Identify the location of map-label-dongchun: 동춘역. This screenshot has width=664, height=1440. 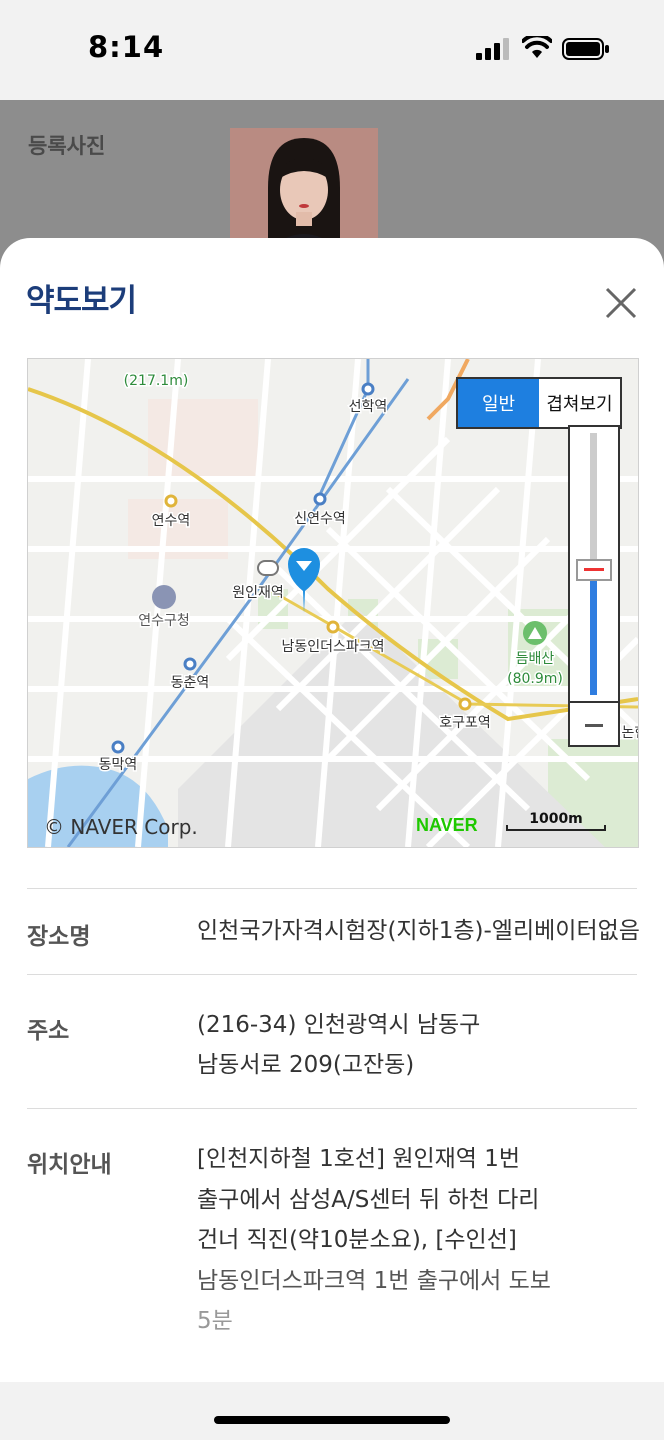
(190, 683).